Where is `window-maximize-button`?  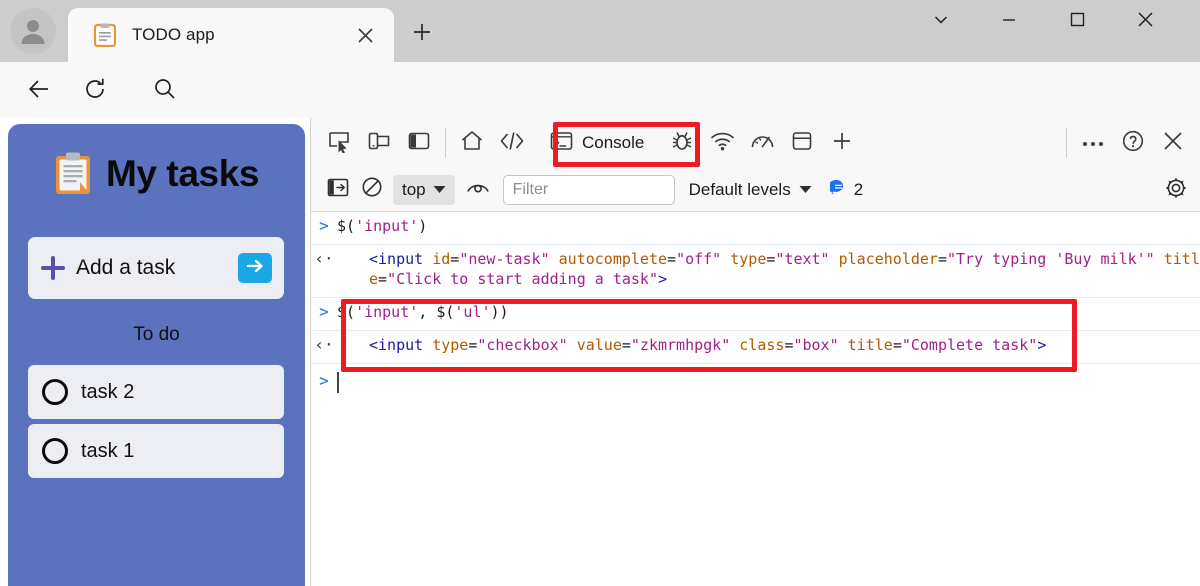
window-maximize-button is located at coordinates (1077, 22).